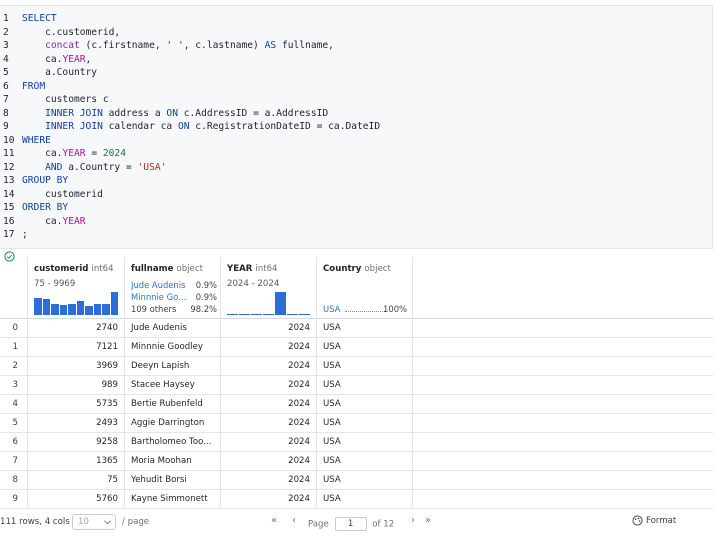 The height and width of the screenshot is (538, 716). What do you see at coordinates (395, 309) in the screenshot?
I see `top-value-pct: 100%` at bounding box center [395, 309].